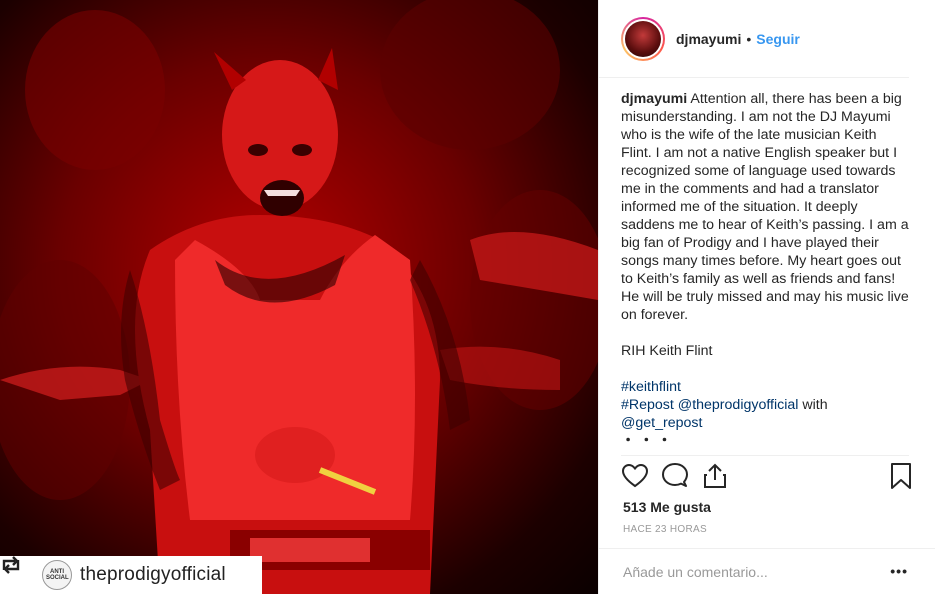 The height and width of the screenshot is (594, 935). Describe the element at coordinates (18, 570) in the screenshot. I see `repost-icon` at that location.